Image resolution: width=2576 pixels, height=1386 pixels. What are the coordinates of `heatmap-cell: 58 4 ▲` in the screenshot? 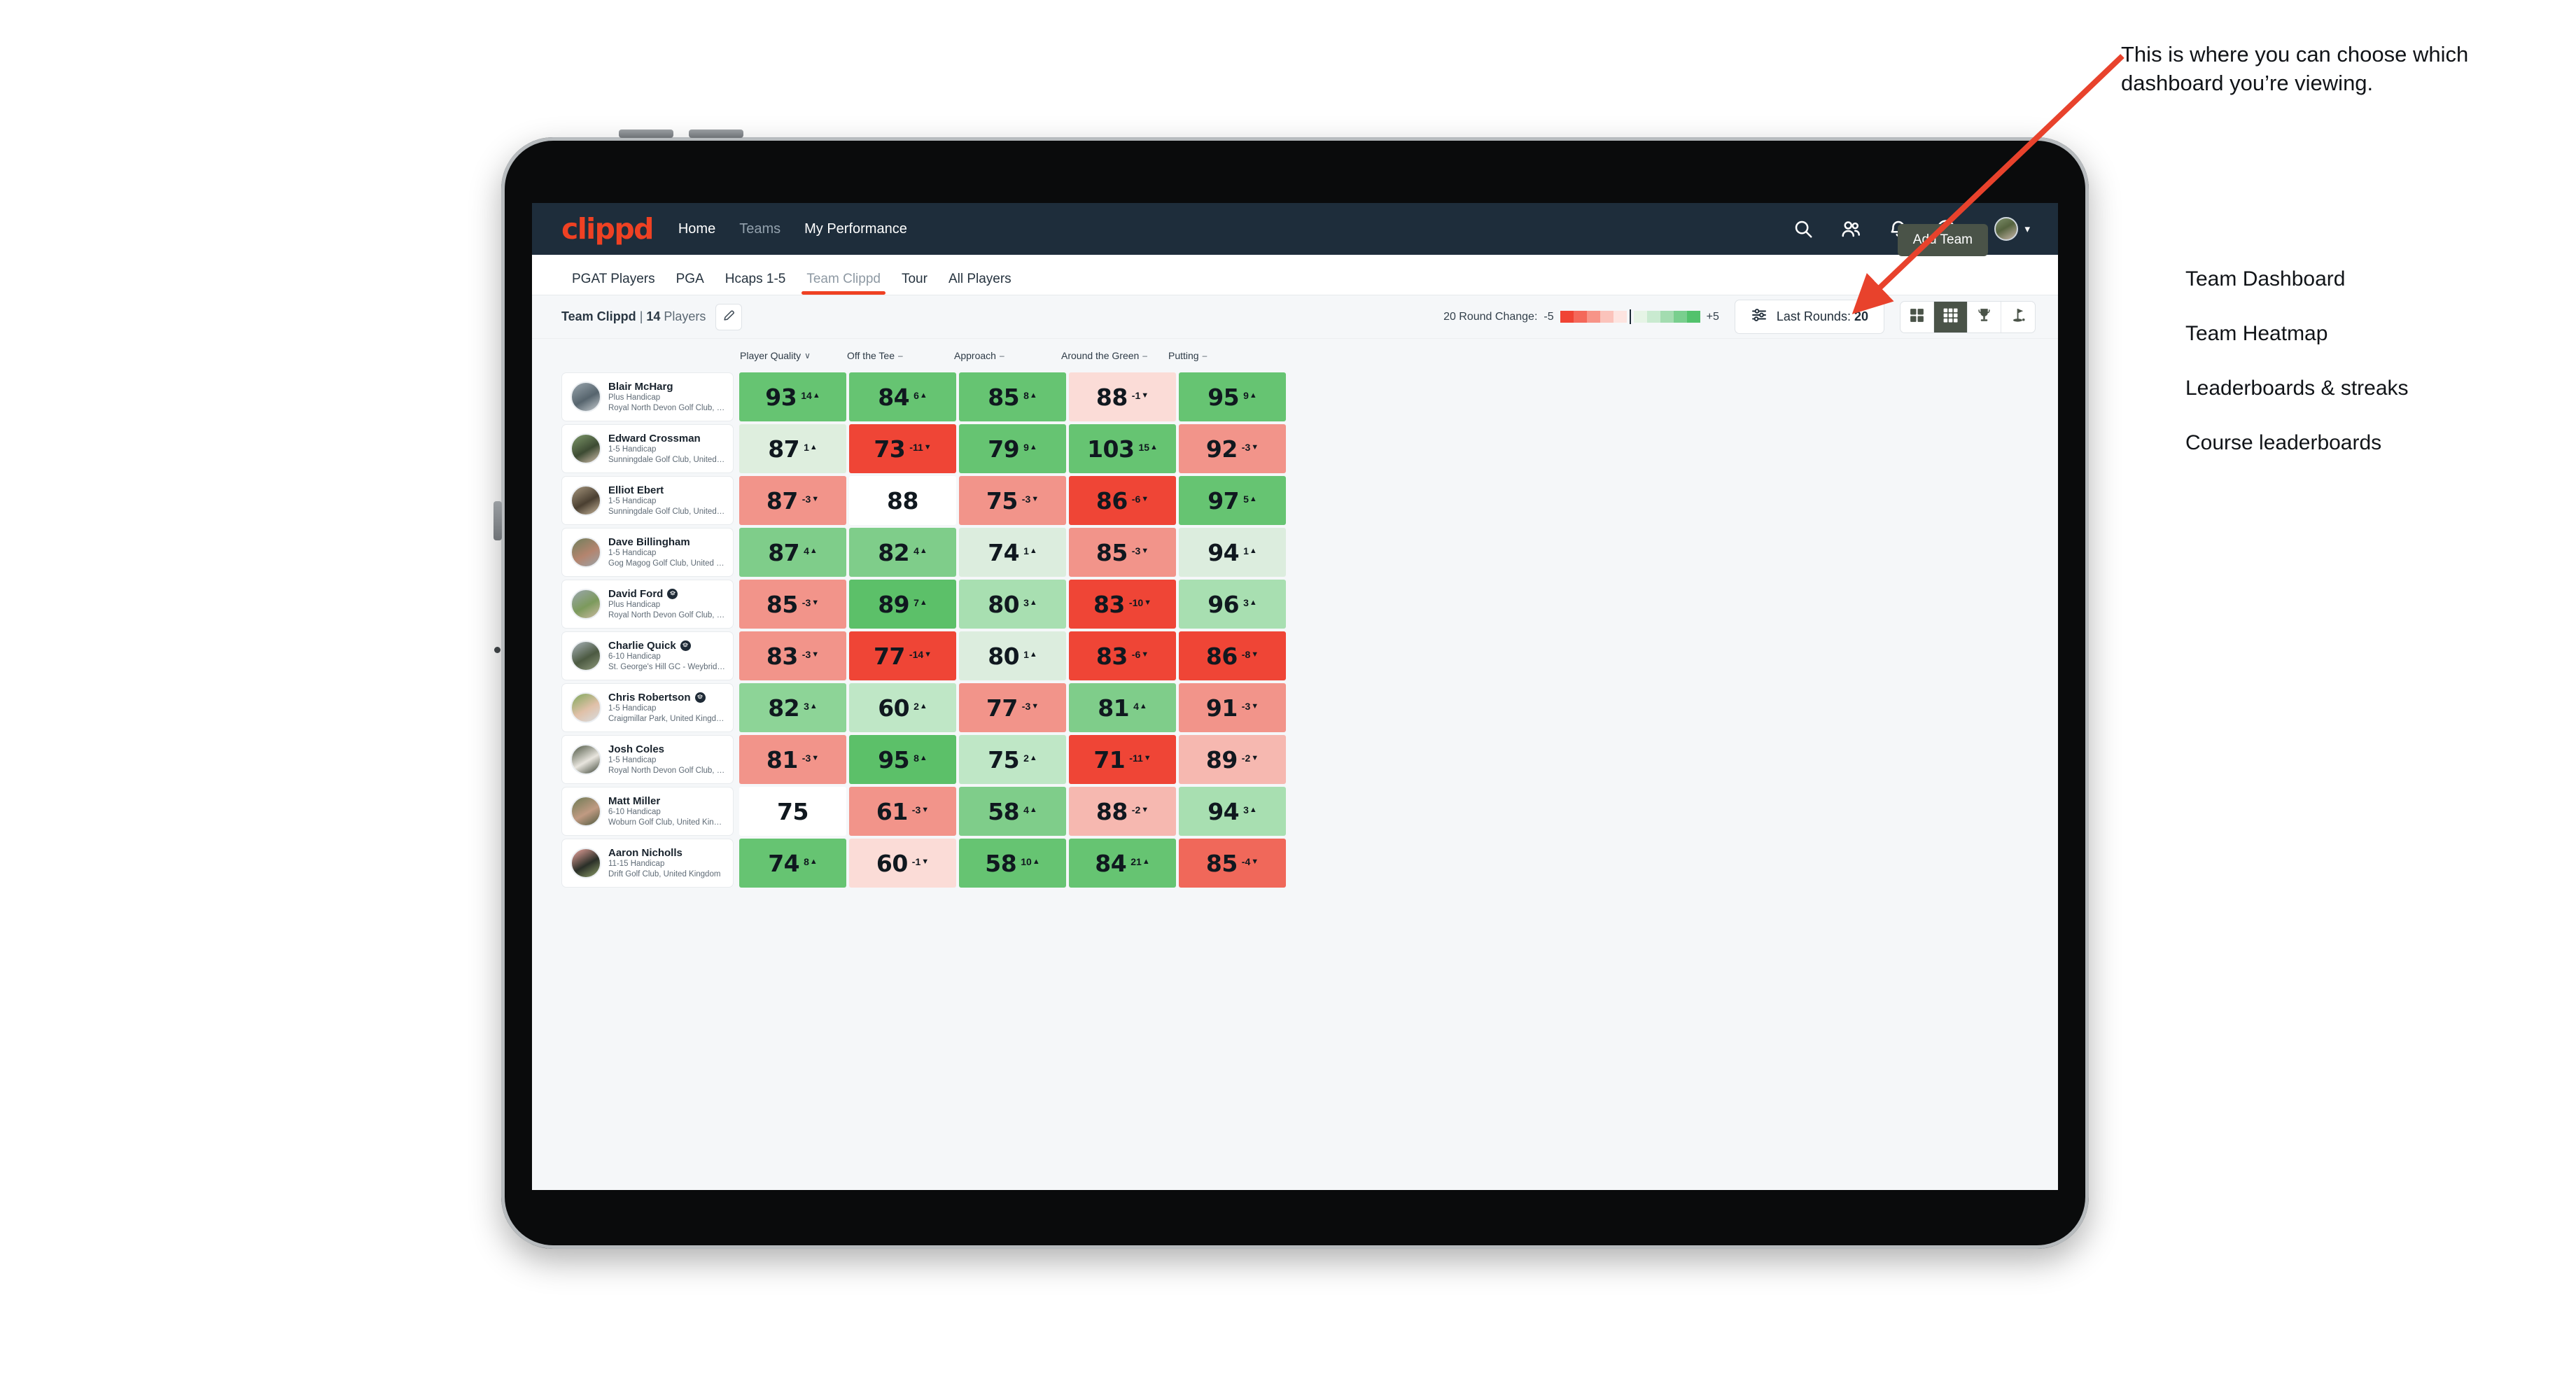 It's located at (1012, 811).